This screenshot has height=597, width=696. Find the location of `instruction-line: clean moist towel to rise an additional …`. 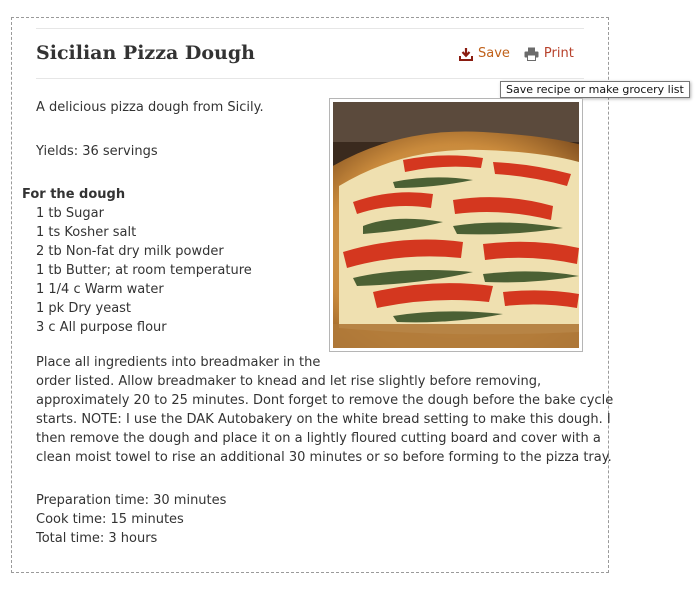

instruction-line: clean moist towel to rise an additional … is located at coordinates (324, 457).